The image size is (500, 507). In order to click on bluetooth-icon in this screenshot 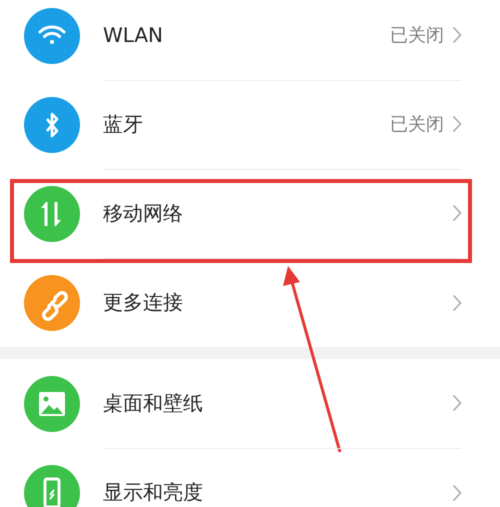, I will do `click(52, 124)`.